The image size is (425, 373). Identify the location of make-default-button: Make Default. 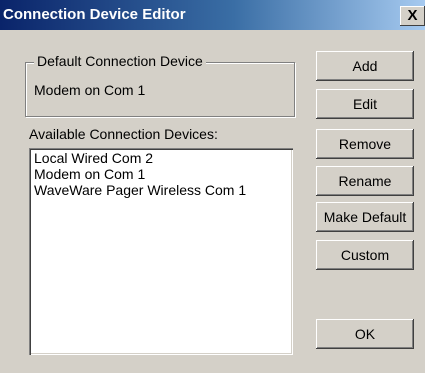
(365, 217).